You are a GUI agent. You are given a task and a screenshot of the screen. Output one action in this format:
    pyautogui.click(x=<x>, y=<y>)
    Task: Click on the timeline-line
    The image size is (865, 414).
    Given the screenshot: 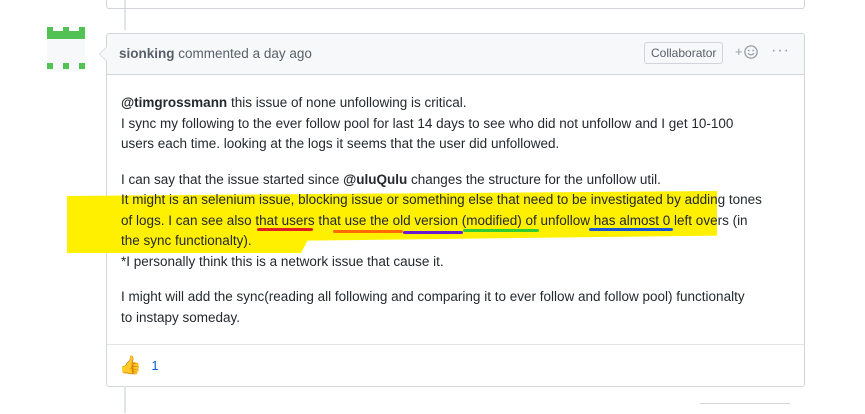 What is the action you would take?
    pyautogui.click(x=125, y=399)
    